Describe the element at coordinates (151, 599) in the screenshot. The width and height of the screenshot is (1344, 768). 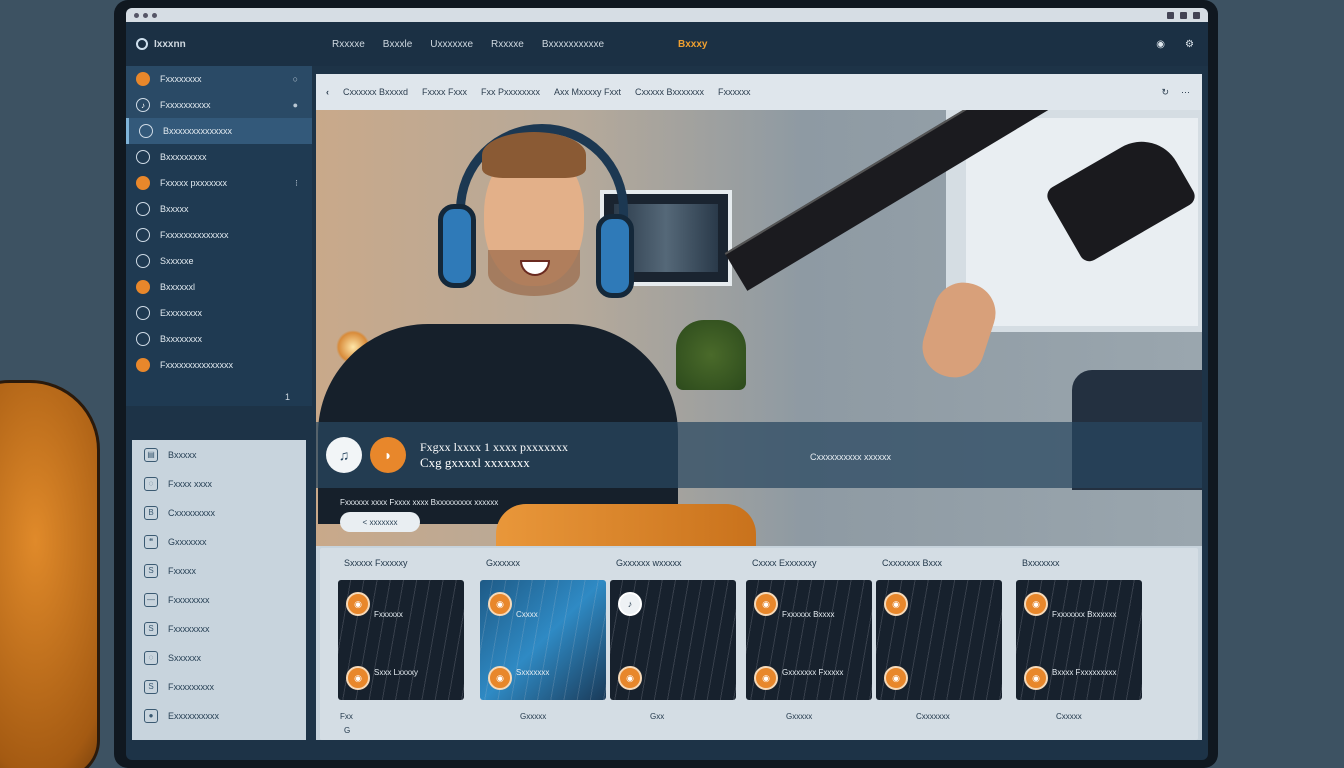
I see `bar-icon: —` at that location.